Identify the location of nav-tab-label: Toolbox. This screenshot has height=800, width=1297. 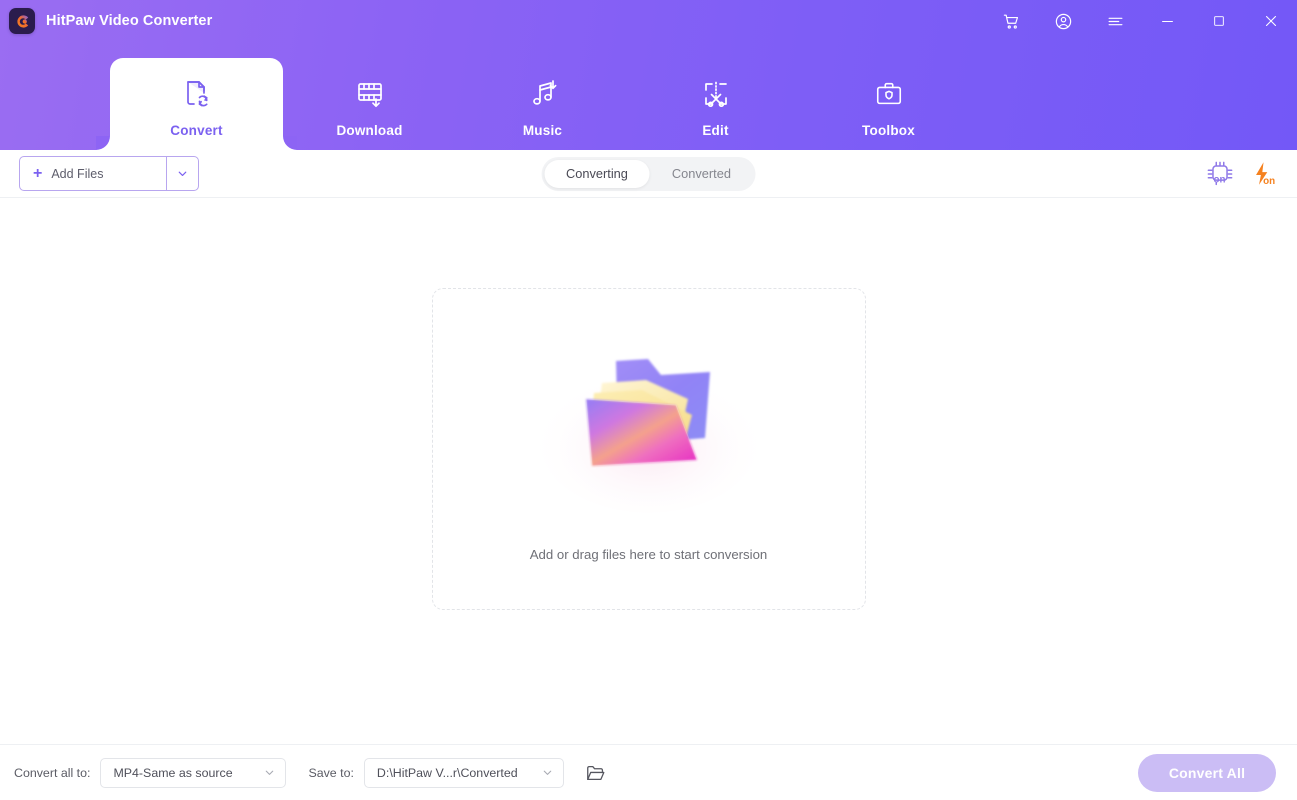
(888, 130).